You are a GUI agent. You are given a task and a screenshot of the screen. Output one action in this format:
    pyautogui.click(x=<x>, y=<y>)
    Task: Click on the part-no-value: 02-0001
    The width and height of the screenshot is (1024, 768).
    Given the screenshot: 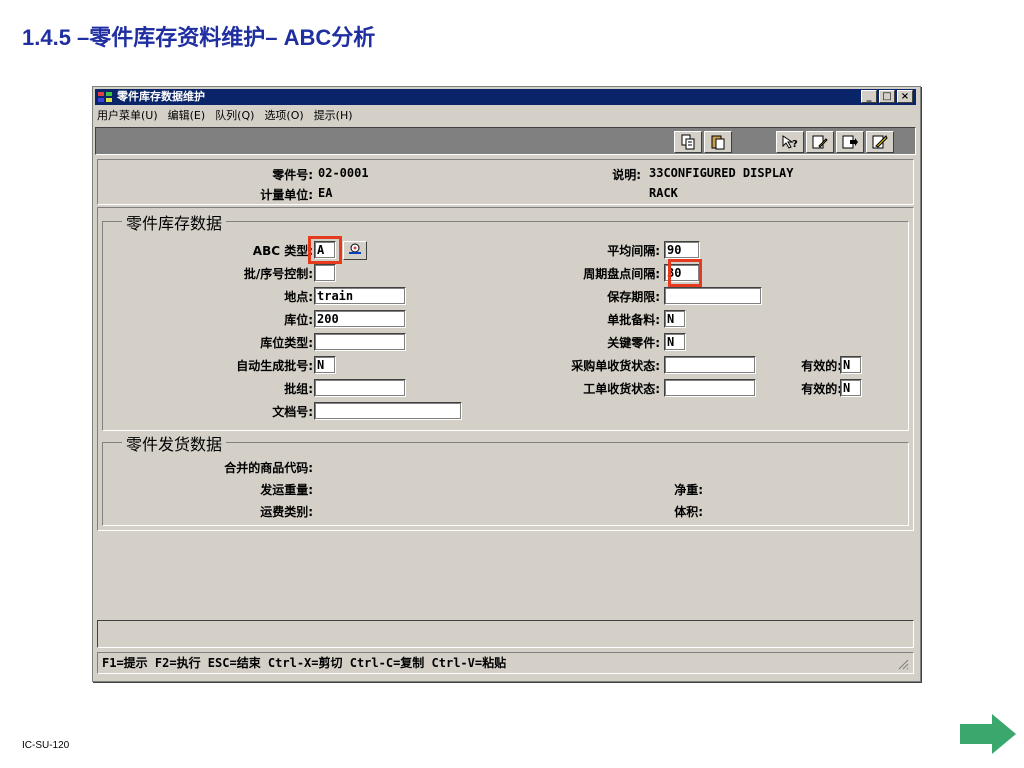 What is the action you would take?
    pyautogui.click(x=343, y=173)
    